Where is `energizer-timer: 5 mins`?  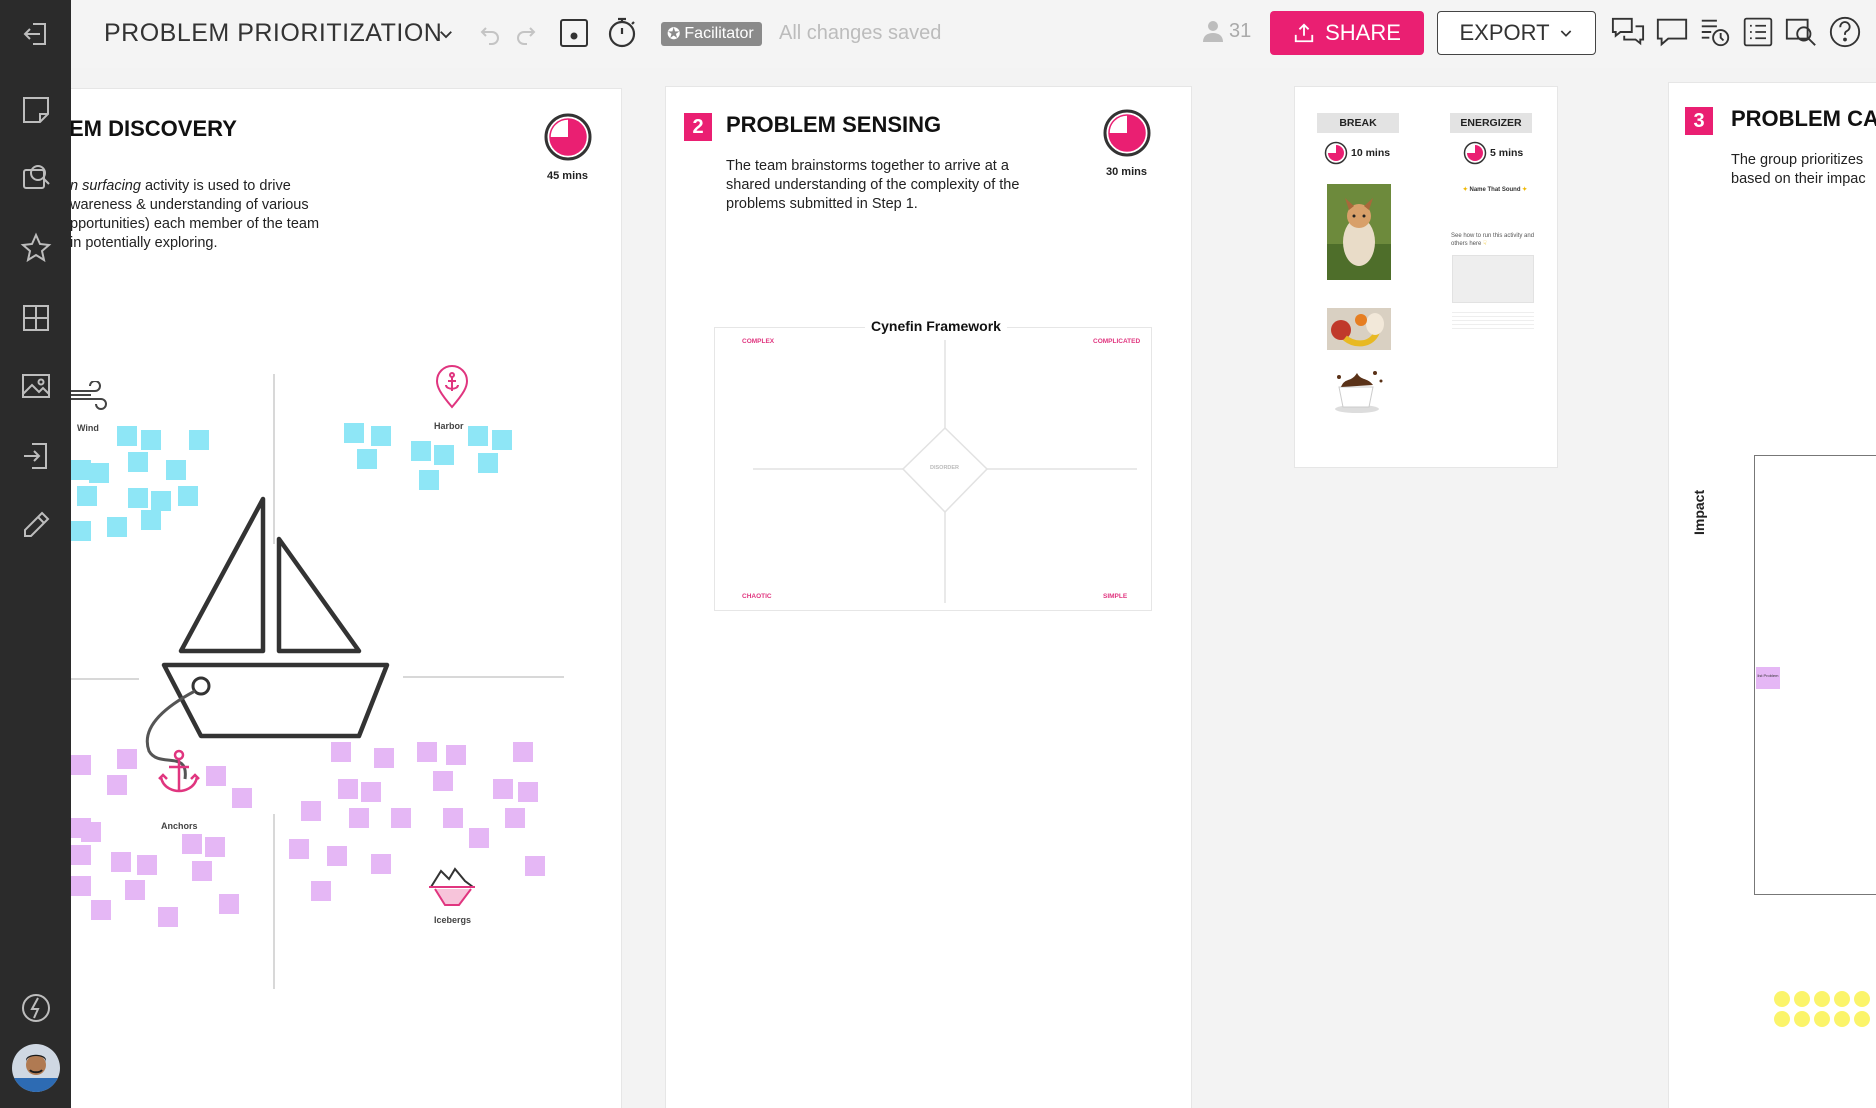
energizer-timer: 5 mins is located at coordinates (1493, 153).